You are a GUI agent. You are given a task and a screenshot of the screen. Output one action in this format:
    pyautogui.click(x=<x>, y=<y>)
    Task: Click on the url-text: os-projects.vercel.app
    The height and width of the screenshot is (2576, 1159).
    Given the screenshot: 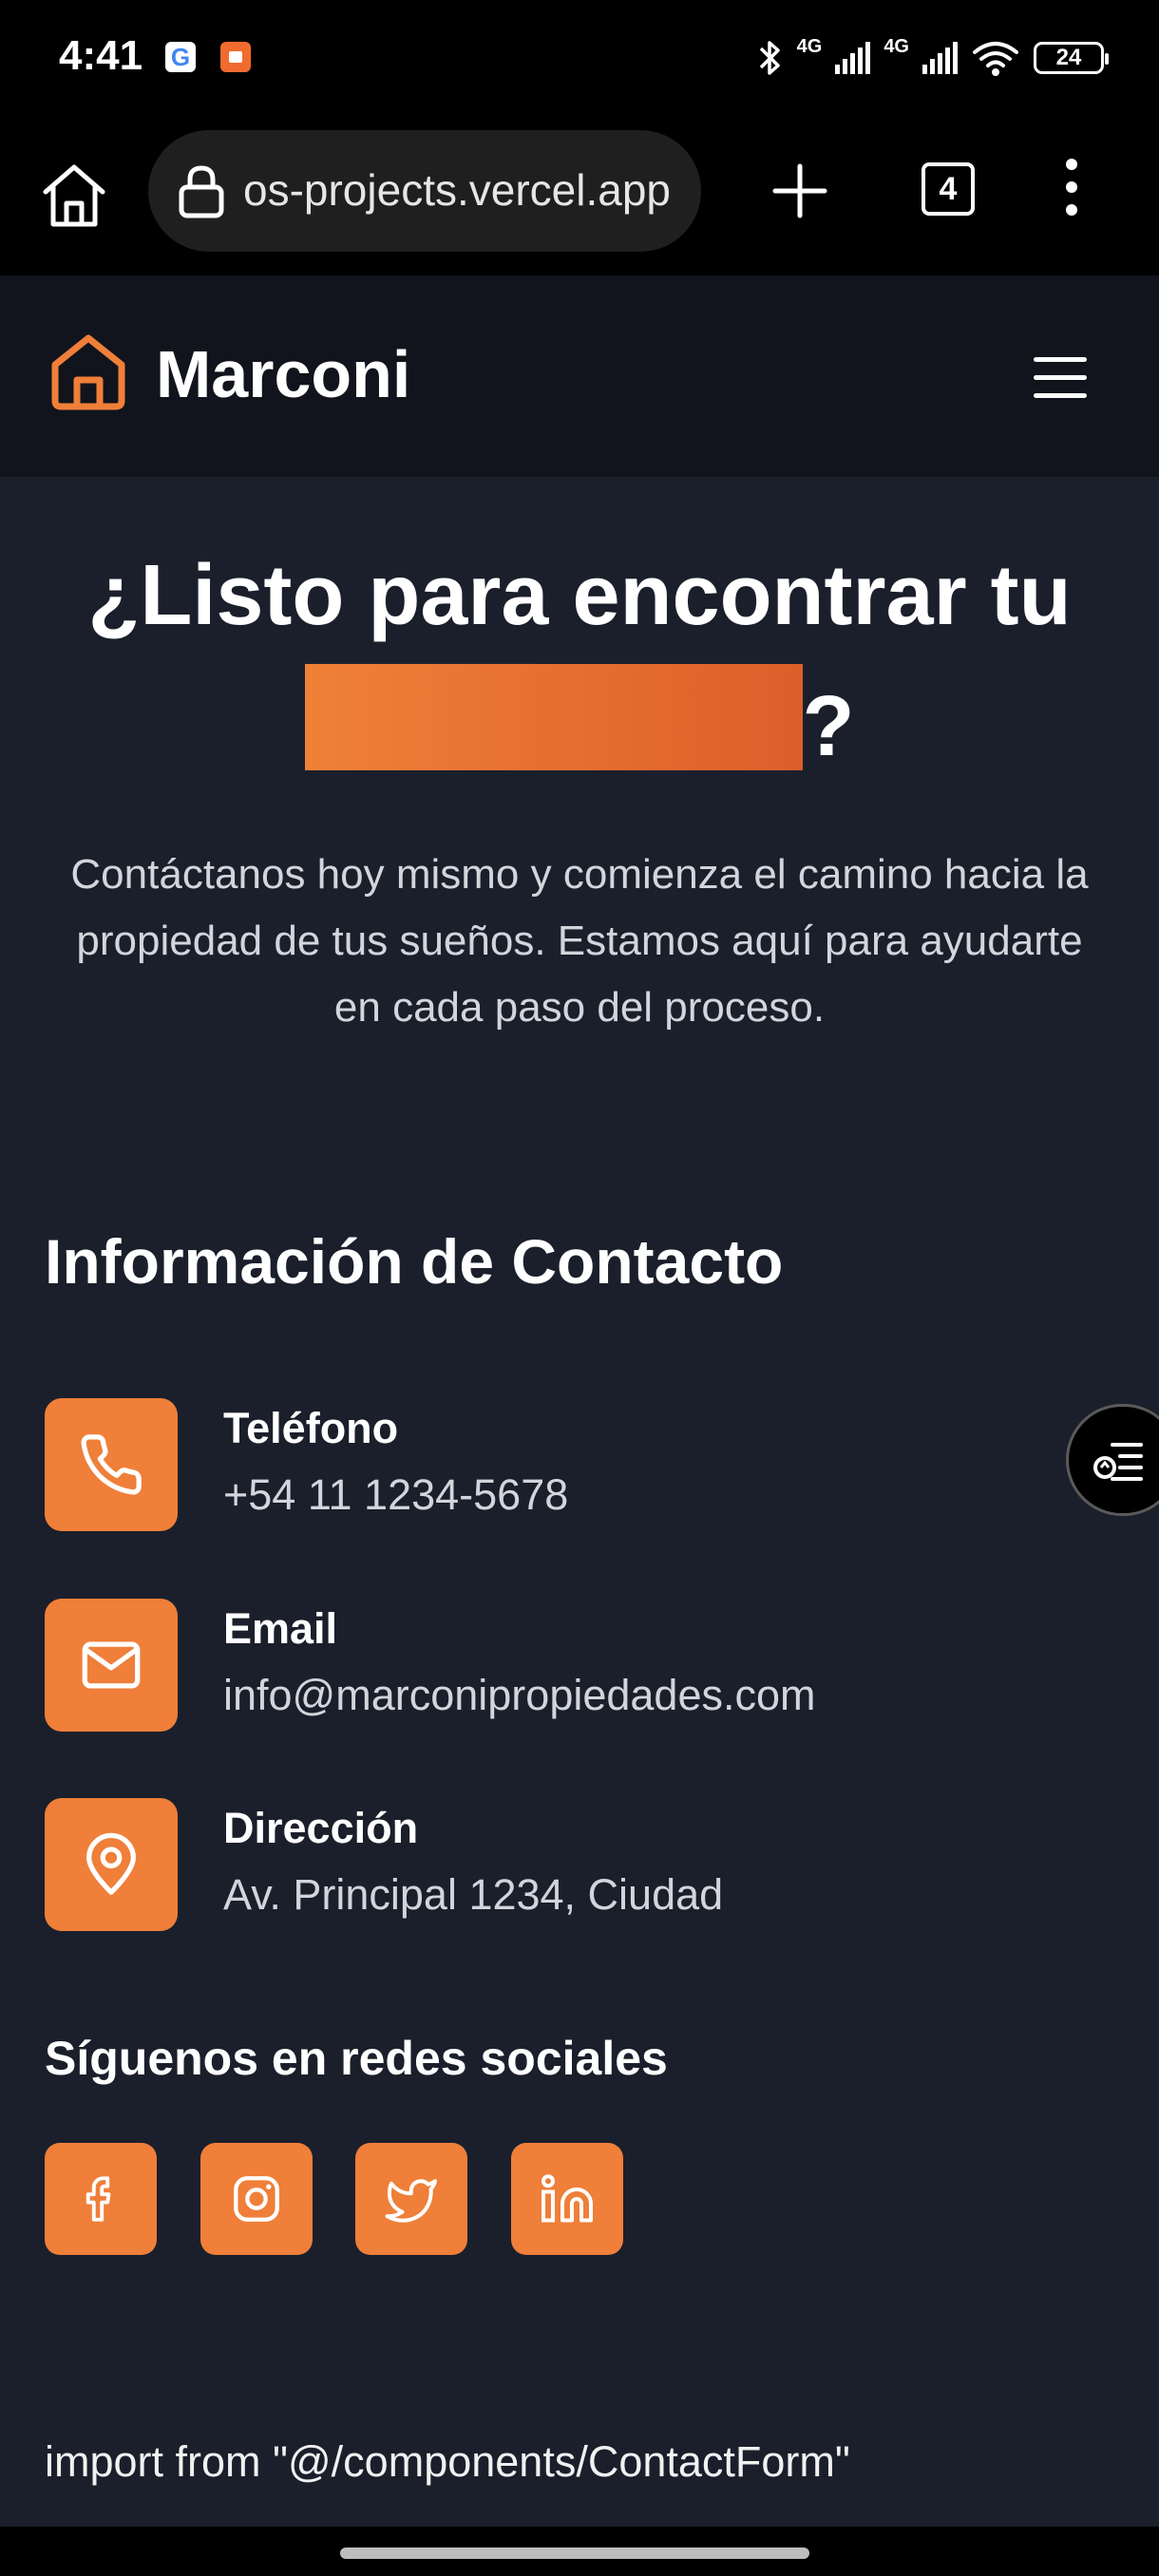 What is the action you would take?
    pyautogui.click(x=457, y=190)
    